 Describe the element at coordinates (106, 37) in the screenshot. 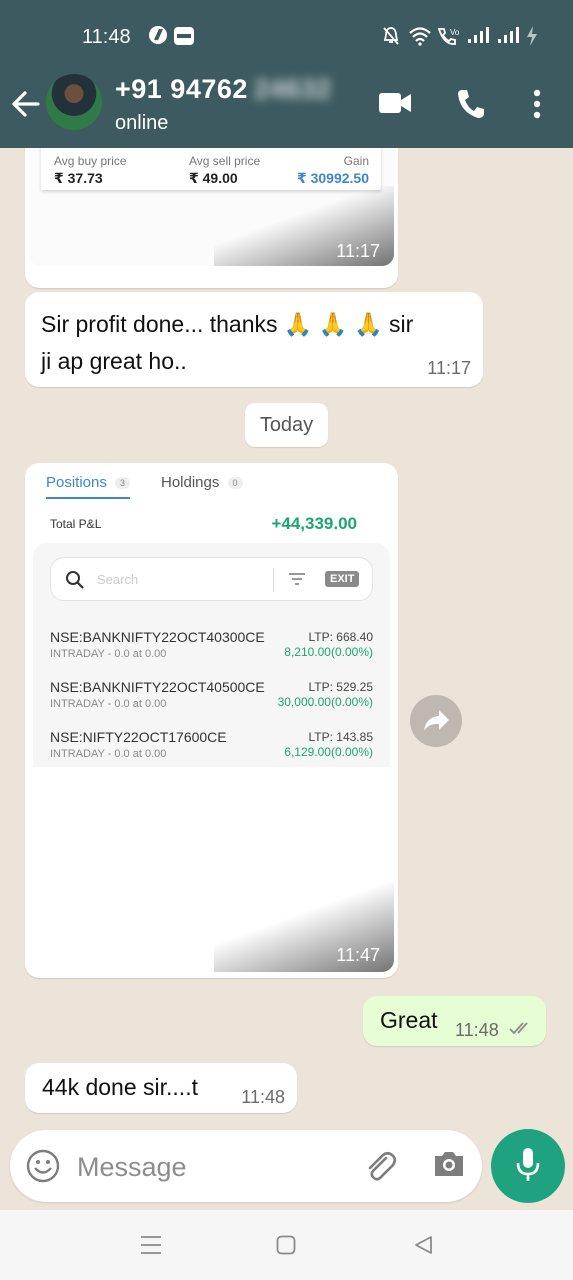

I see `status-time: 11:48` at that location.